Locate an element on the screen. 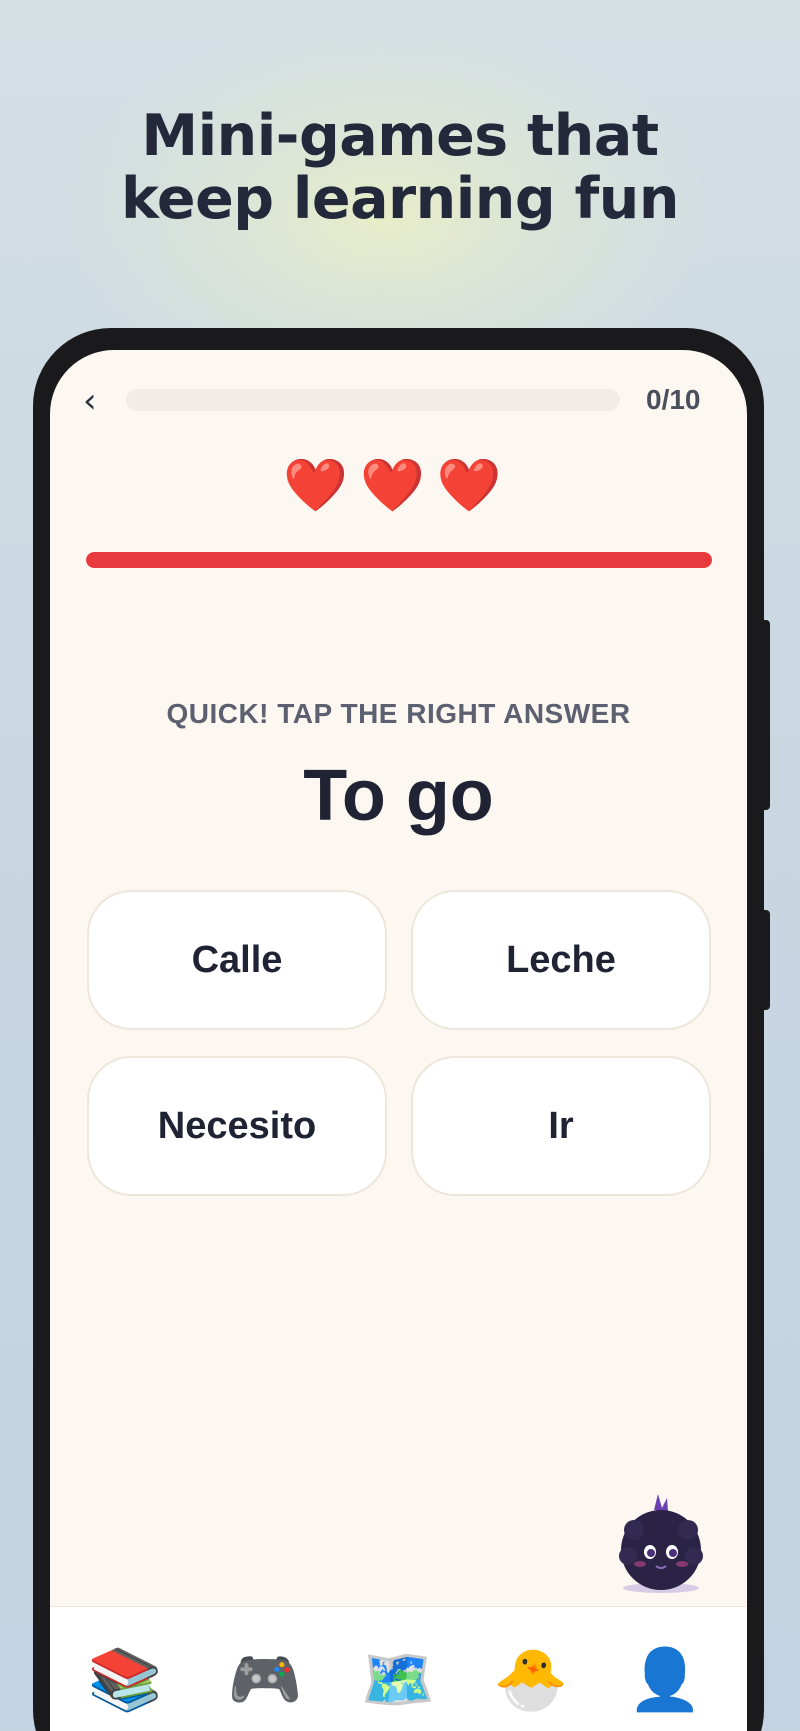 The image size is (800, 1731). gamepad-icon: 🎮 is located at coordinates (265, 1680).